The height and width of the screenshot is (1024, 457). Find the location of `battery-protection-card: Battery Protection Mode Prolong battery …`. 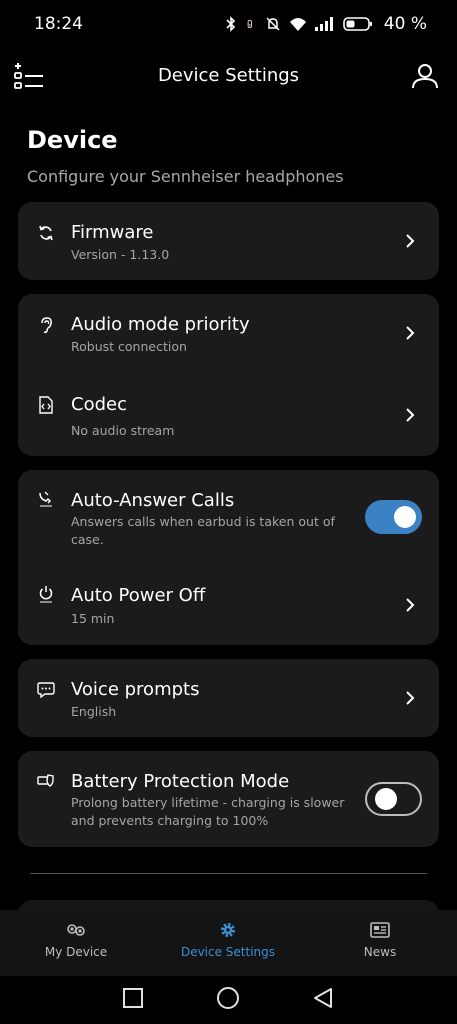

battery-protection-card: Battery Protection Mode Prolong battery … is located at coordinates (228, 799).